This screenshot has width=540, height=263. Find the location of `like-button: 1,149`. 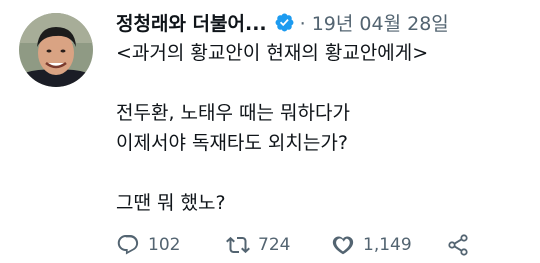

like-button: 1,149 is located at coordinates (388, 245).